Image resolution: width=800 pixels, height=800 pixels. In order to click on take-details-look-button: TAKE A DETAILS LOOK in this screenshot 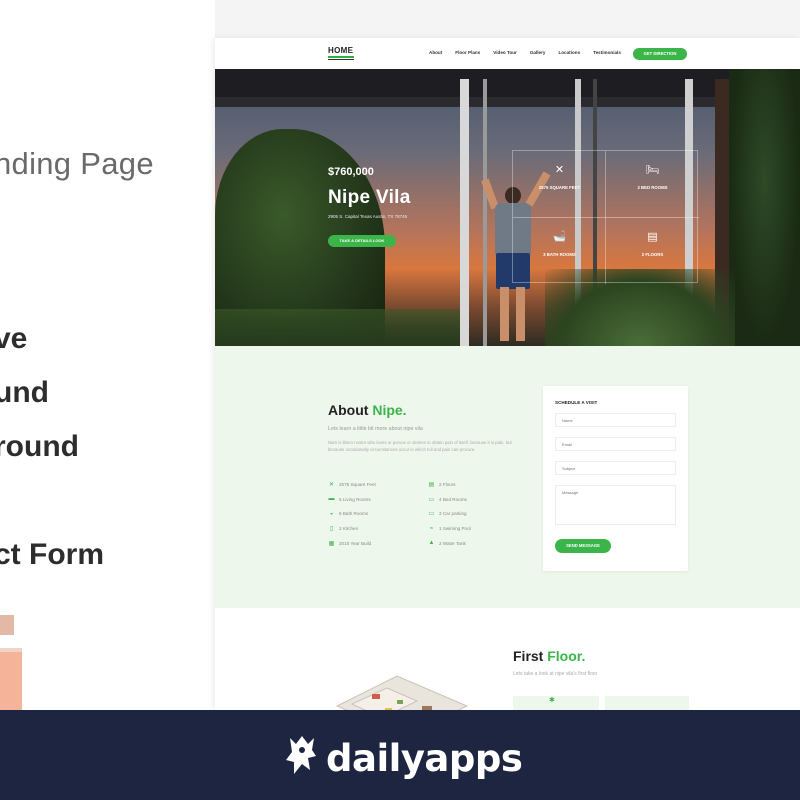, I will do `click(362, 241)`.